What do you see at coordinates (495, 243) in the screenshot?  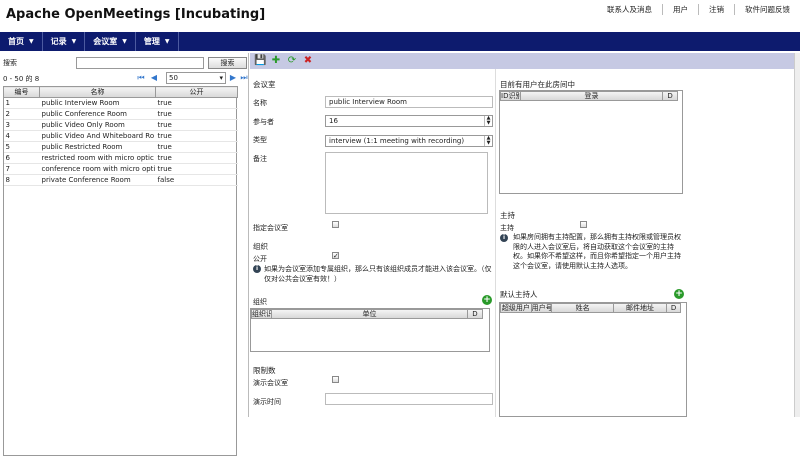 I see `column-divider` at bounding box center [495, 243].